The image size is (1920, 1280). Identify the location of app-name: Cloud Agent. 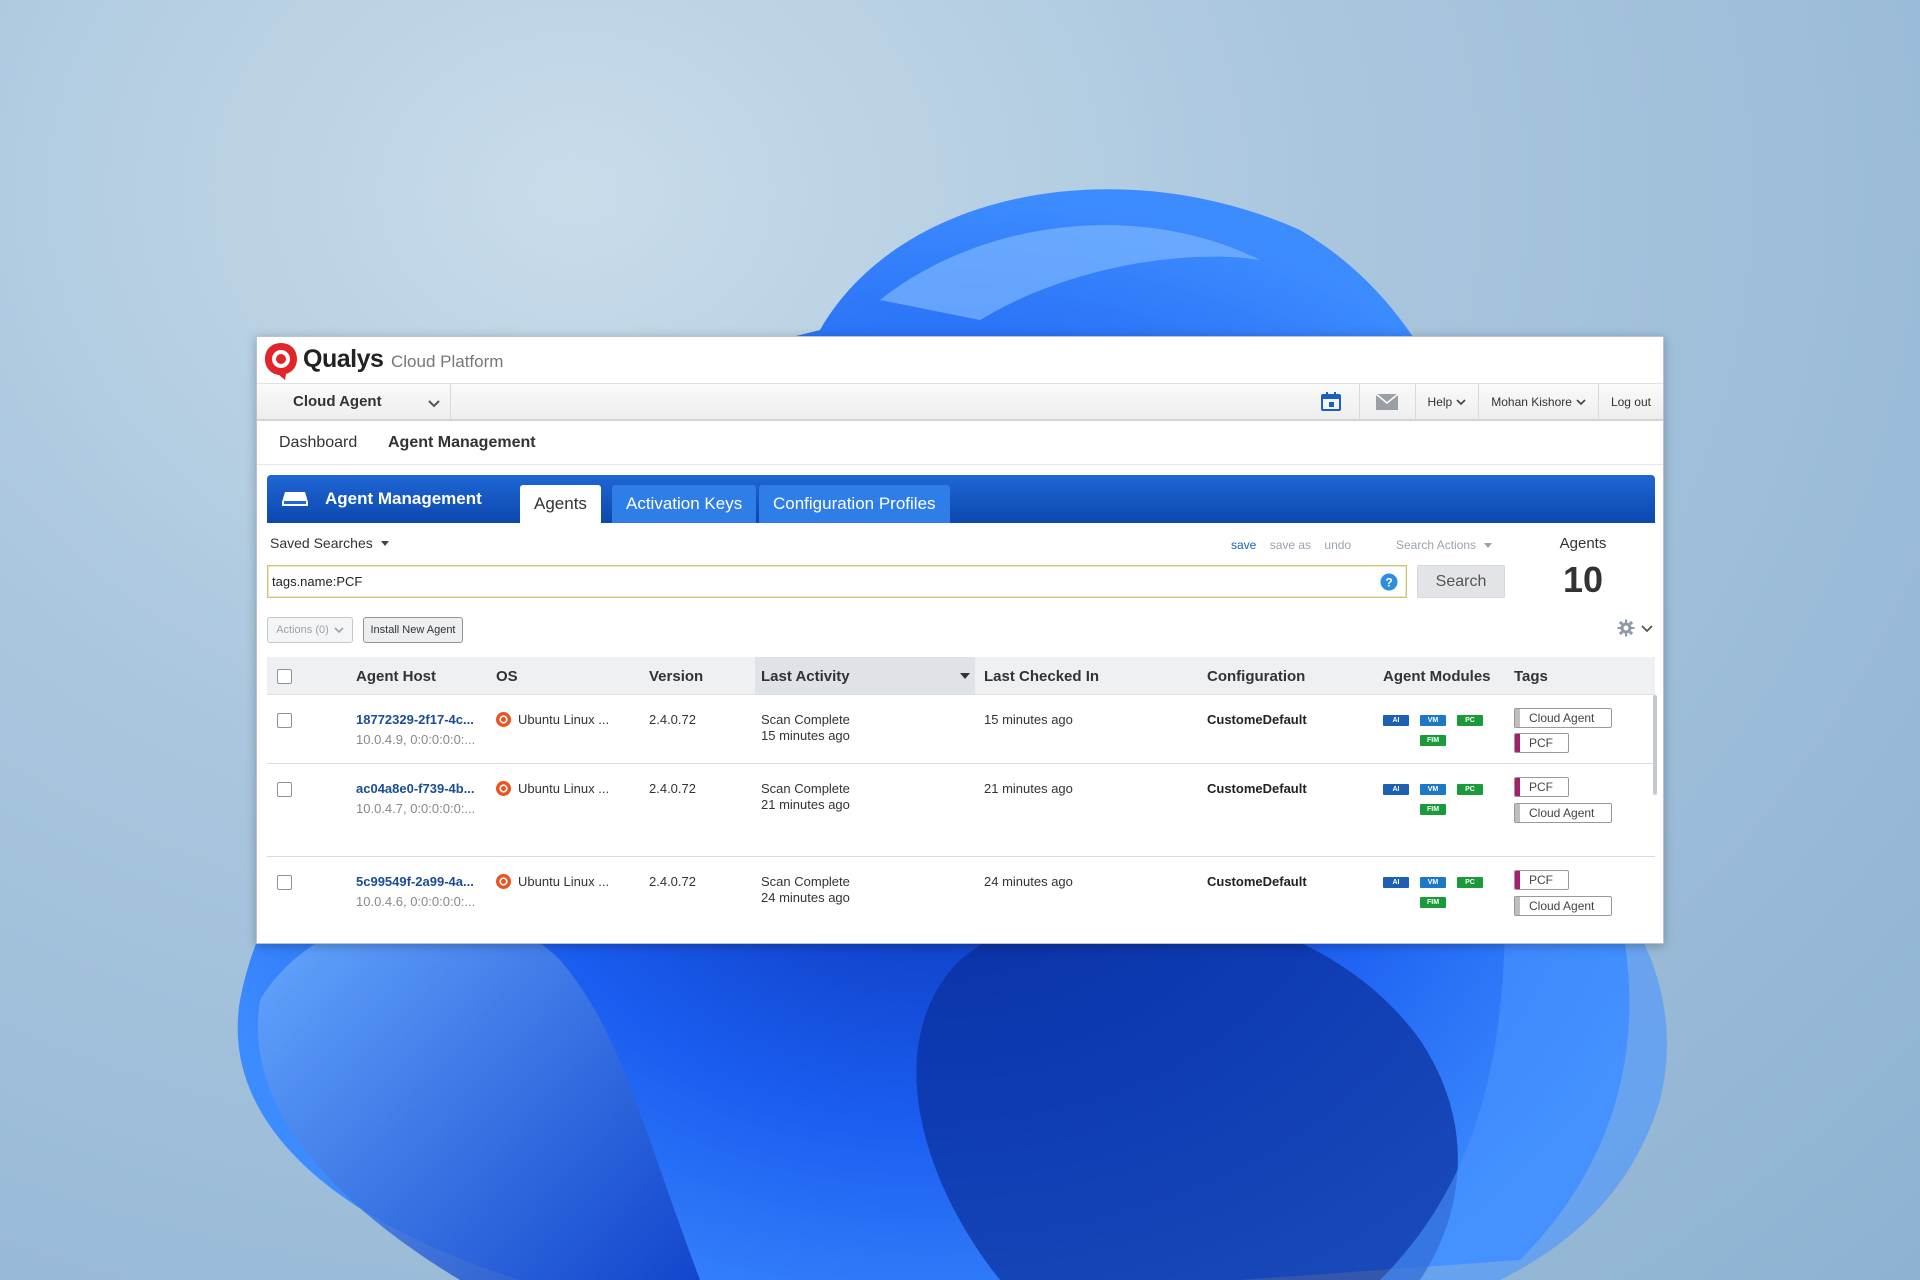
(337, 401).